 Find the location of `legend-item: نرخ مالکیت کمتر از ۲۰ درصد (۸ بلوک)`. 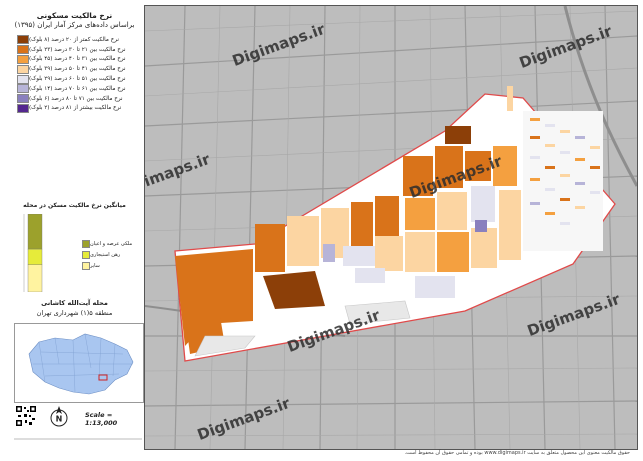

legend-item: نرخ مالکیت کمتر از ۲۰ درصد (۸ بلوک) is located at coordinates (75, 40).